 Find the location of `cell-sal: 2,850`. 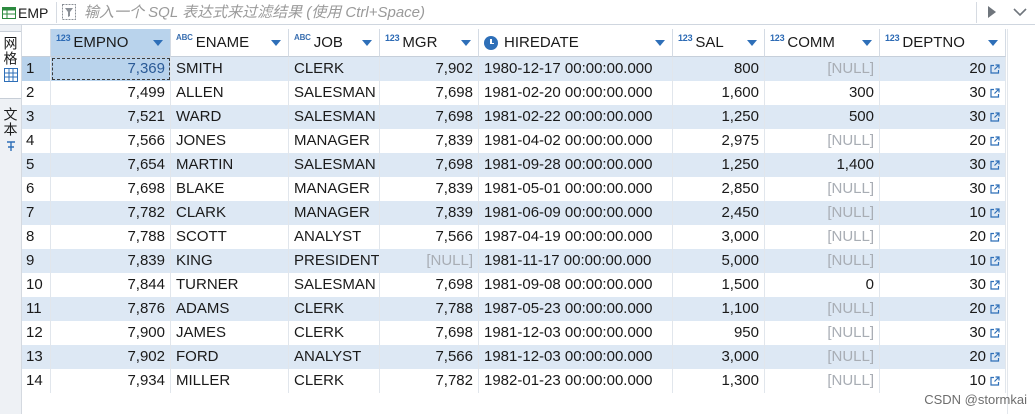

cell-sal: 2,850 is located at coordinates (719, 189).